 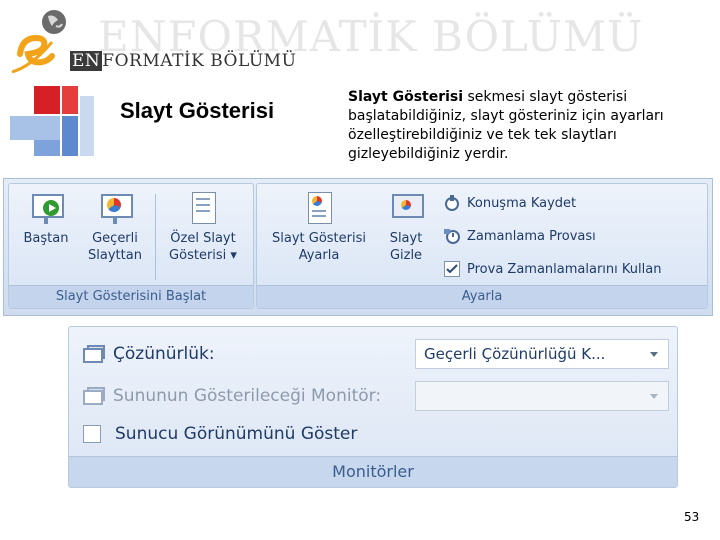 What do you see at coordinates (86, 61) in the screenshot?
I see `brand-prefix: EN` at bounding box center [86, 61].